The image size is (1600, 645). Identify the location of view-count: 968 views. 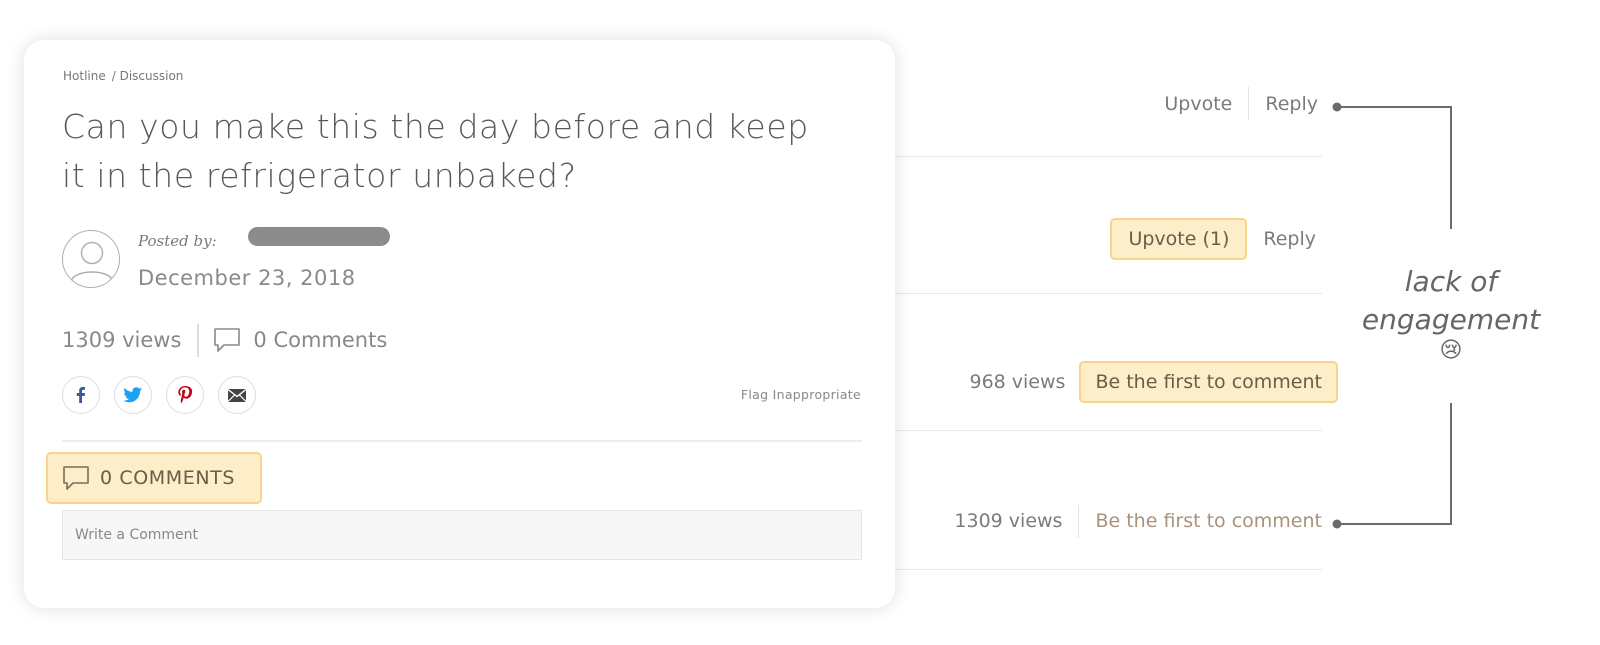
(1017, 382).